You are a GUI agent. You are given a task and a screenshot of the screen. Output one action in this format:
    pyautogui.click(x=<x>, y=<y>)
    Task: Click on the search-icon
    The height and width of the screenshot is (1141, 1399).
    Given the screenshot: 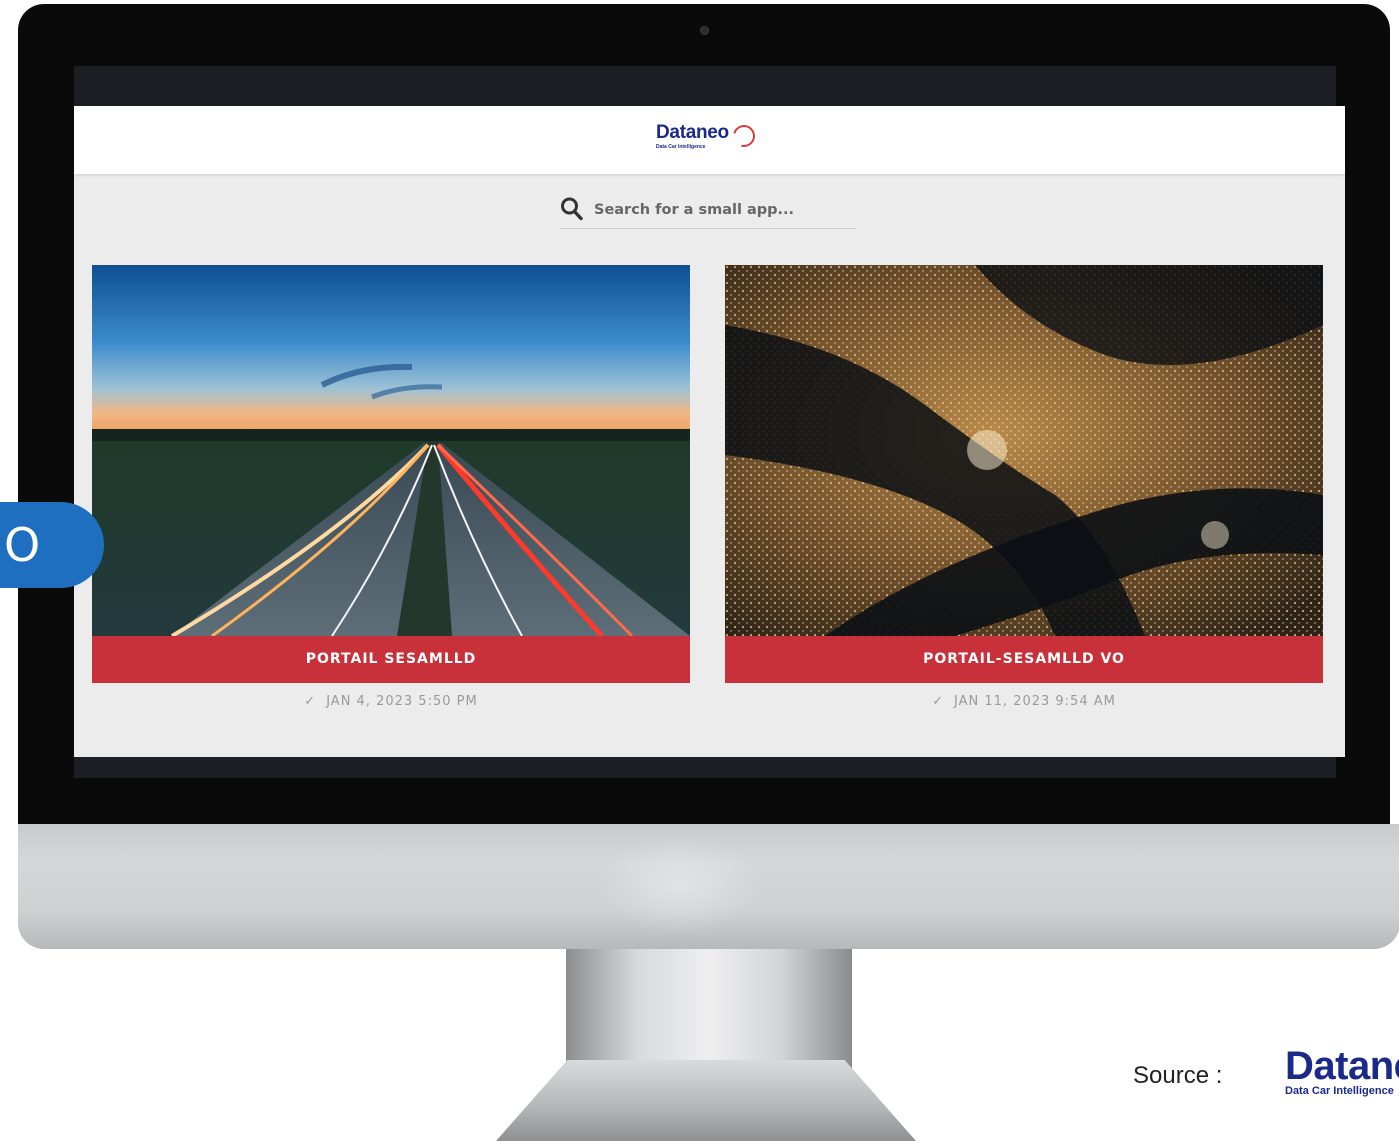 What is the action you would take?
    pyautogui.click(x=572, y=209)
    